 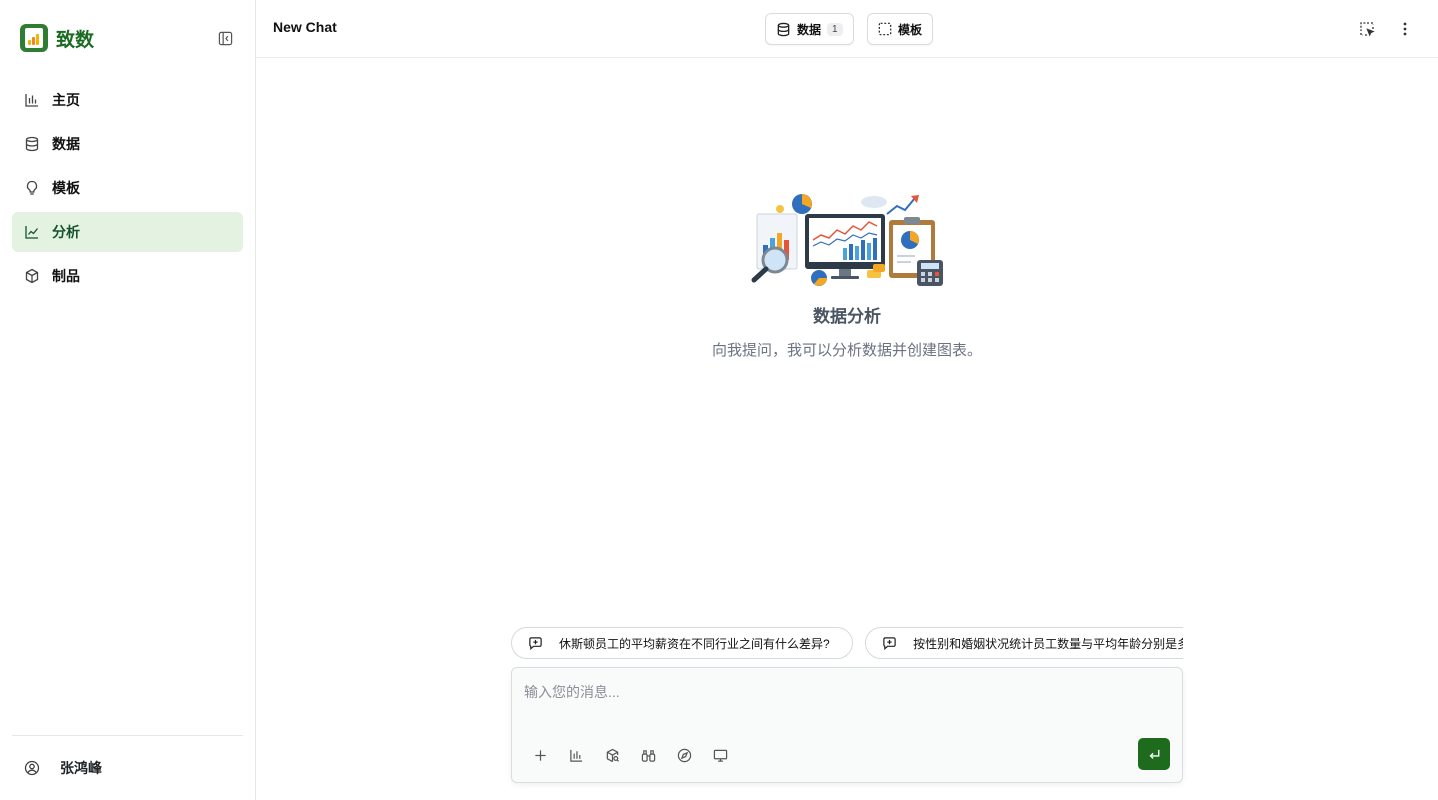 I want to click on more-options-icon, so click(x=1405, y=29).